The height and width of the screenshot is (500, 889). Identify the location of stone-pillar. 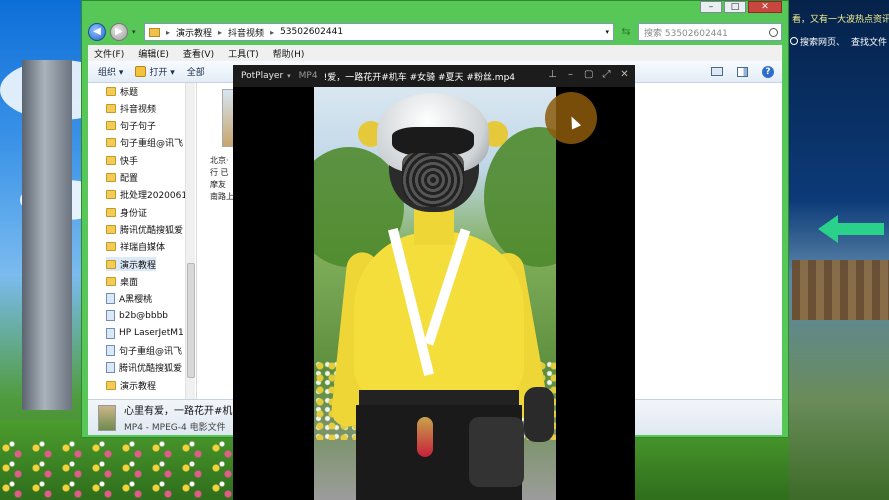
(47, 235).